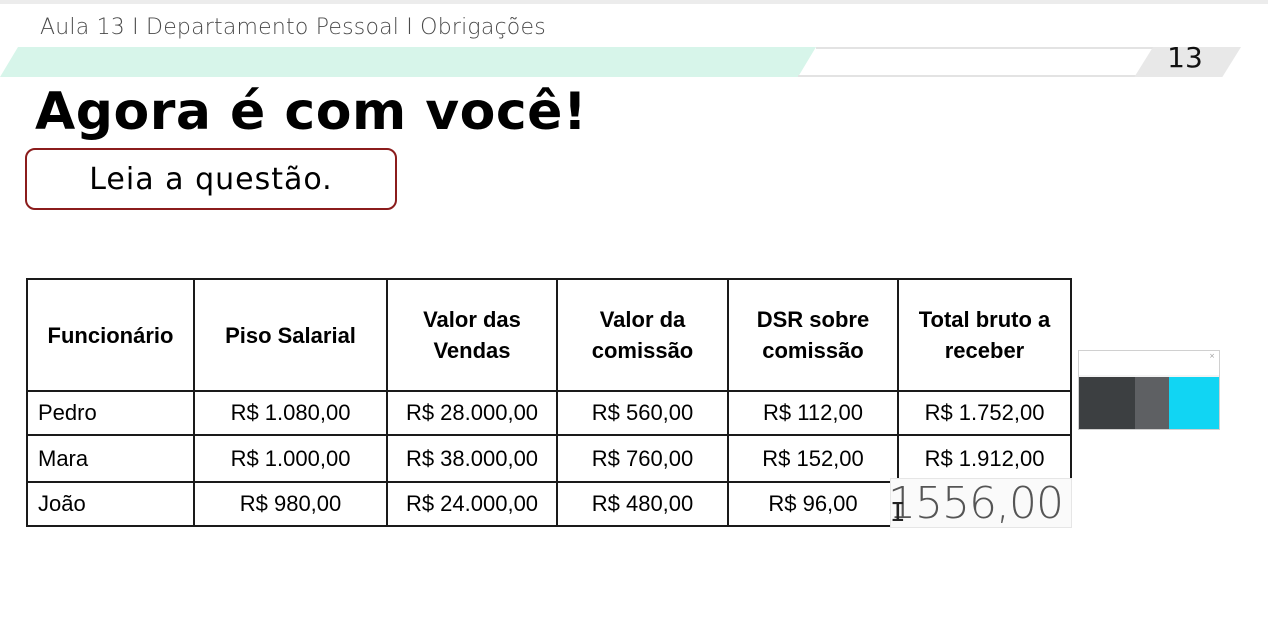  I want to click on cell-piso: R$ 1.080,00, so click(290, 413).